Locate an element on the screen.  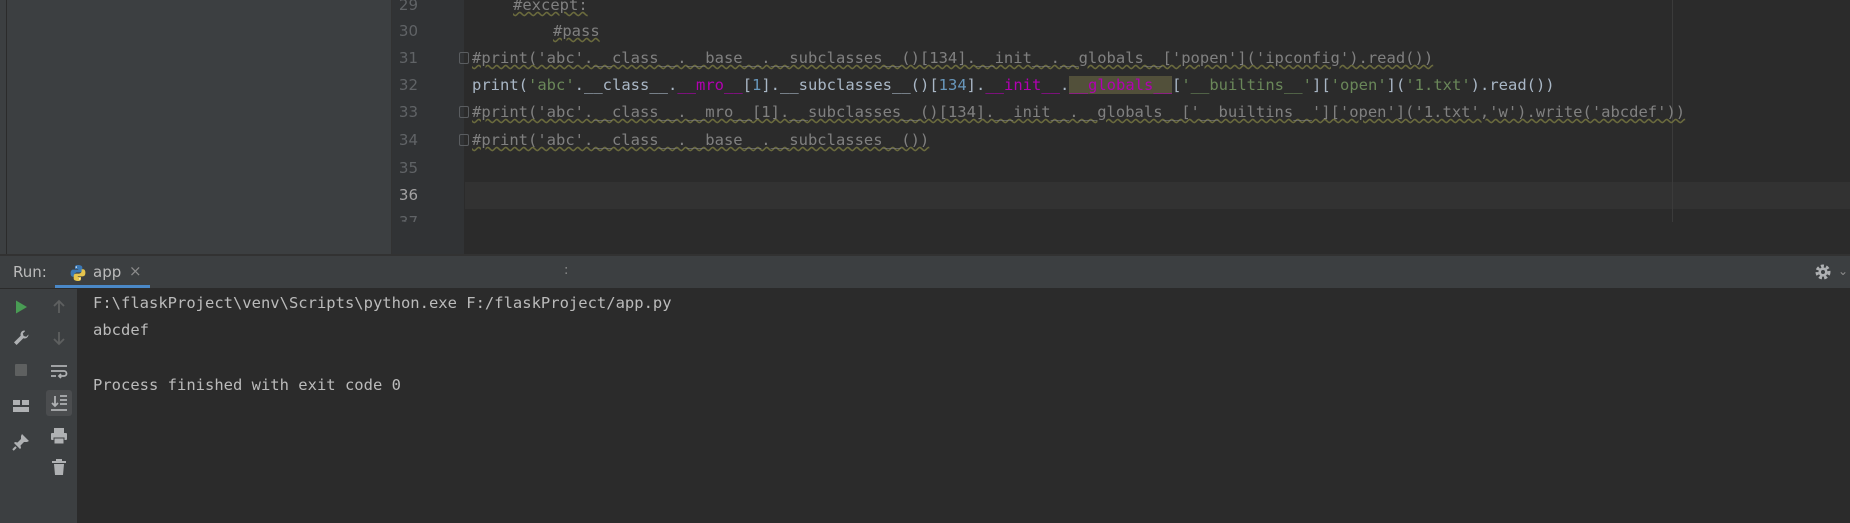
console-line-exit-status: Process finished with exit code 0 is located at coordinates (247, 385).